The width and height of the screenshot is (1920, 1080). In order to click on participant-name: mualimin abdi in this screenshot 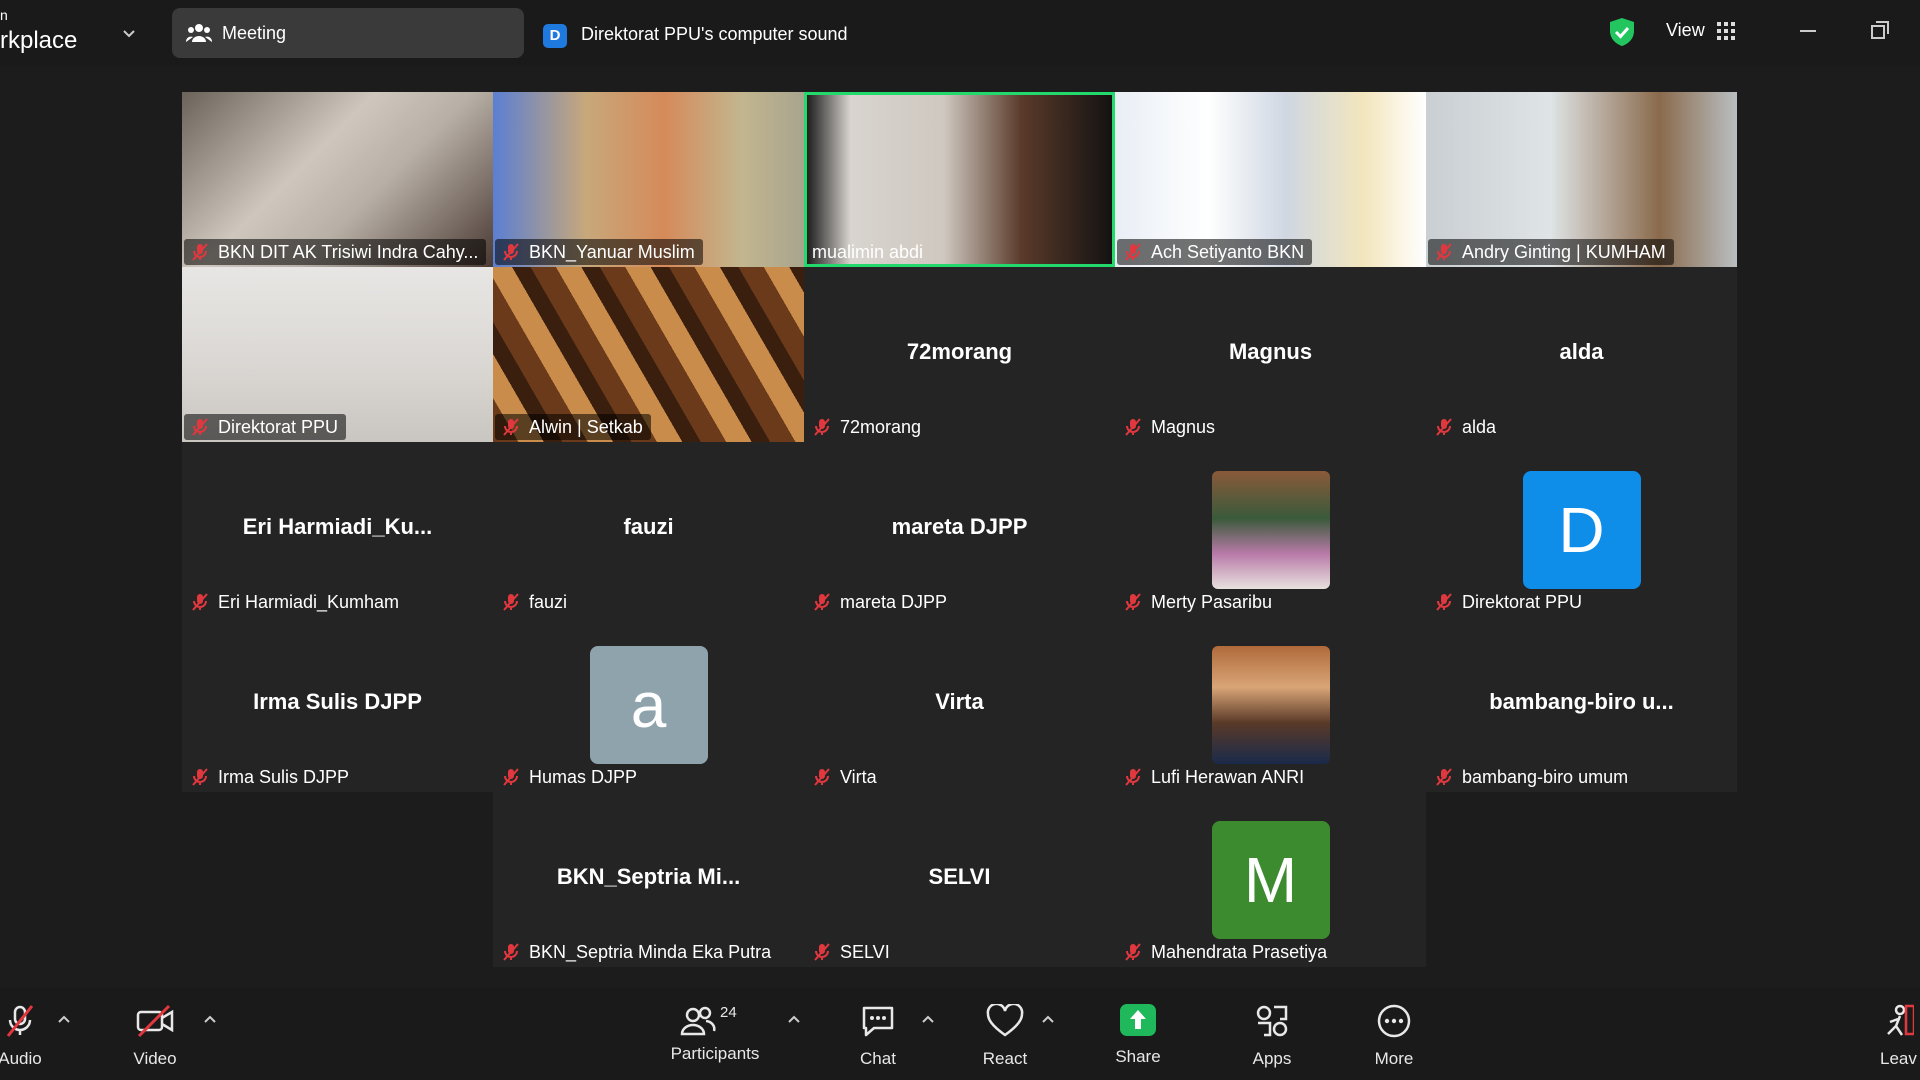, I will do `click(868, 251)`.